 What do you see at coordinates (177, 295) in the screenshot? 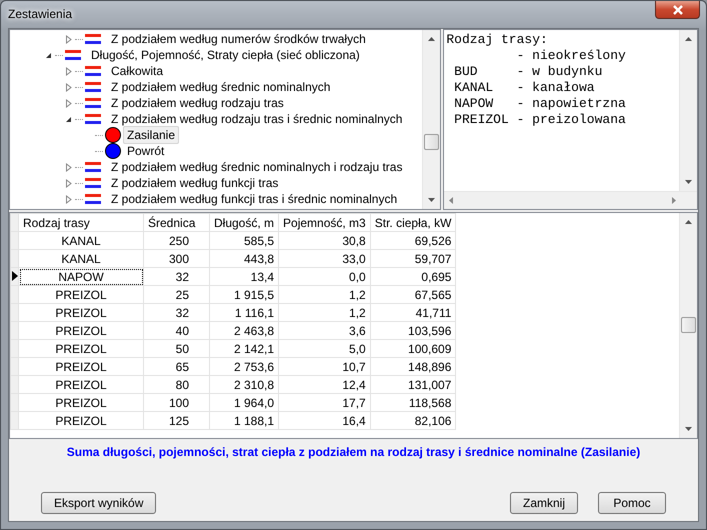
I see `table-cell: 25` at bounding box center [177, 295].